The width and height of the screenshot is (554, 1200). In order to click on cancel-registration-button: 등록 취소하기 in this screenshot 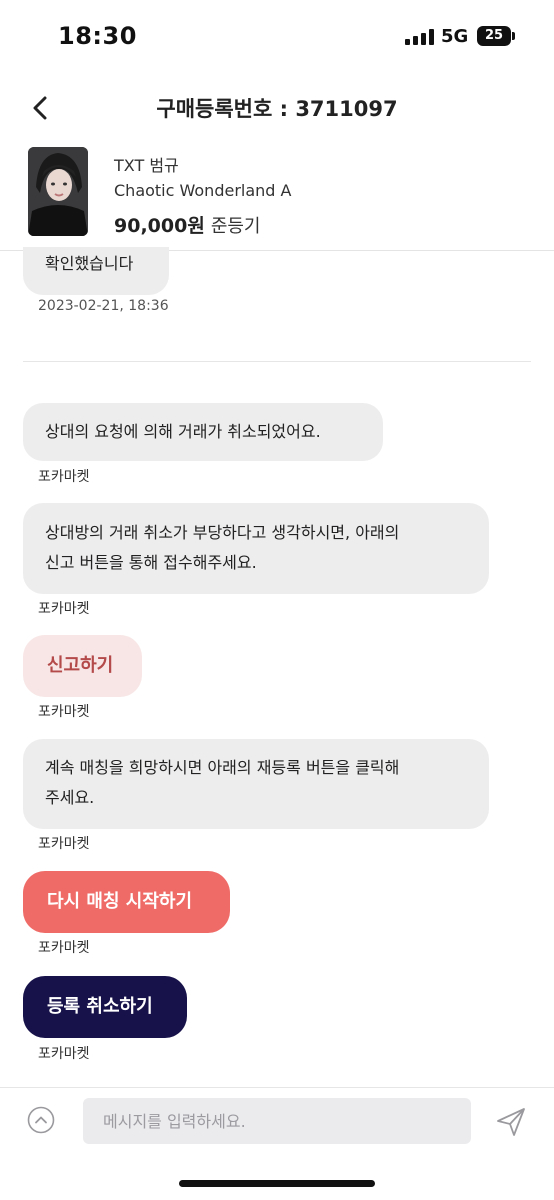, I will do `click(105, 1007)`.